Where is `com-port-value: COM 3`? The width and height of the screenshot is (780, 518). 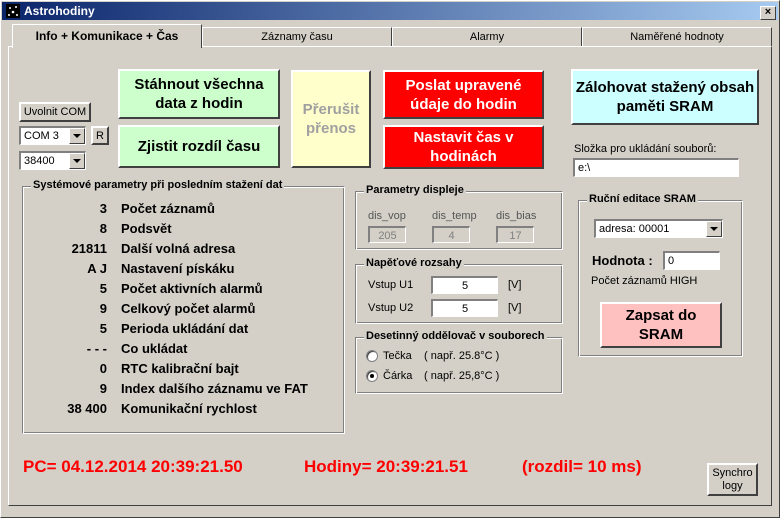 com-port-value: COM 3 is located at coordinates (41, 136).